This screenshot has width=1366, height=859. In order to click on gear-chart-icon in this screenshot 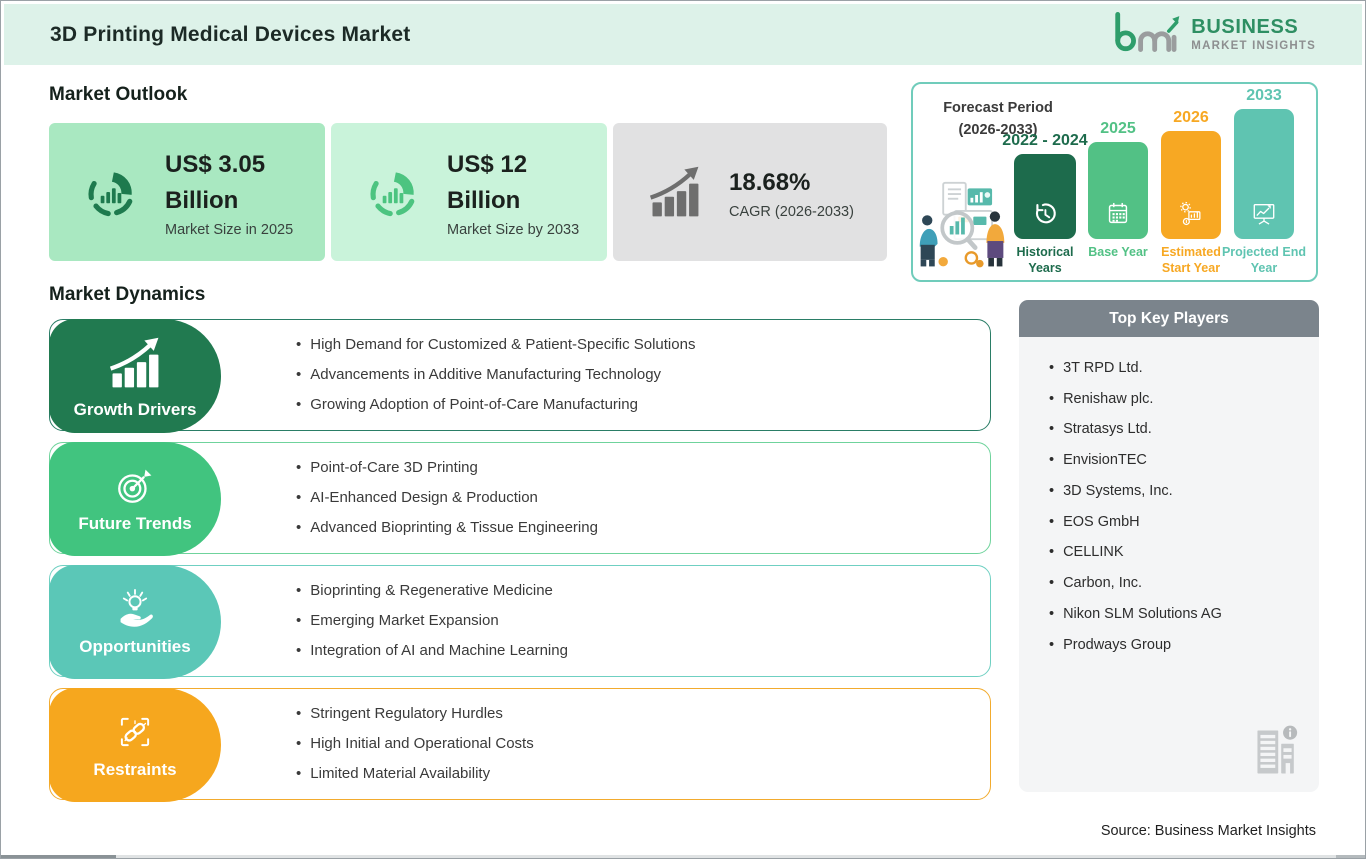, I will do `click(1191, 216)`.